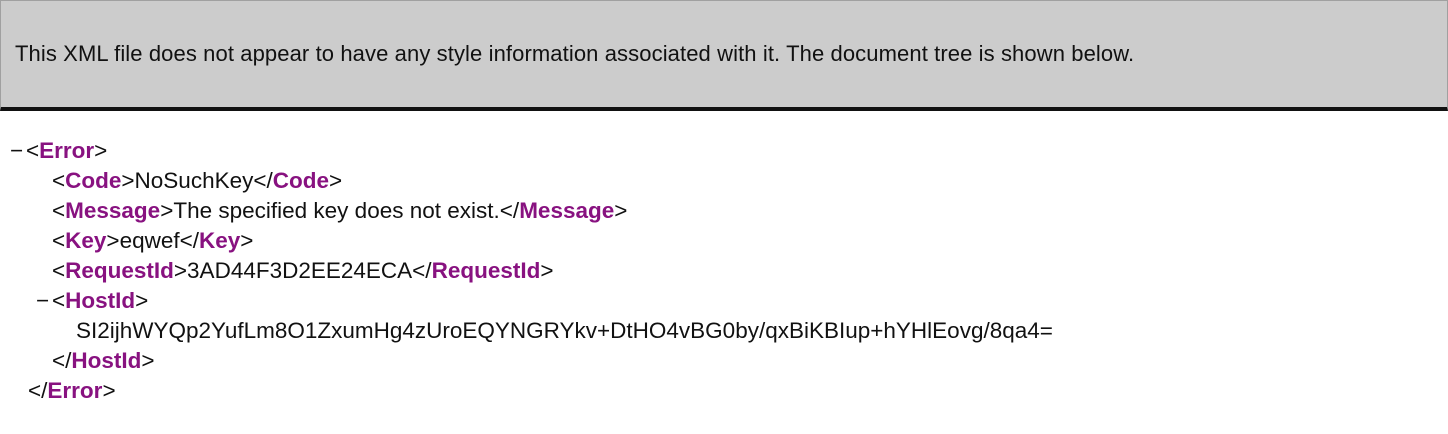 The height and width of the screenshot is (434, 1448). Describe the element at coordinates (194, 180) in the screenshot. I see `code-value: NoSuchKey` at that location.